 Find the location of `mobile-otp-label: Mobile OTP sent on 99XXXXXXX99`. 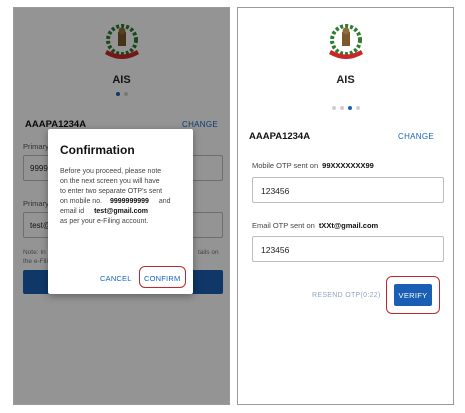

mobile-otp-label: Mobile OTP sent on 99XXXXXXX99 is located at coordinates (313, 165).